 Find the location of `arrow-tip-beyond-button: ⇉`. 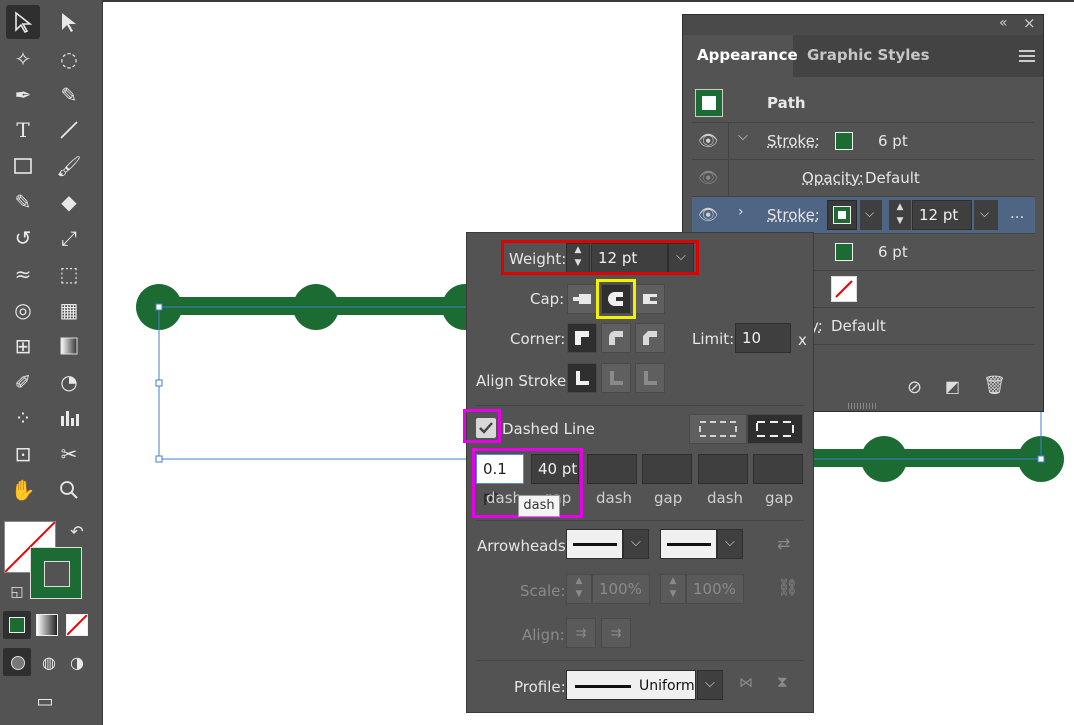

arrow-tip-beyond-button: ⇉ is located at coordinates (581, 633).